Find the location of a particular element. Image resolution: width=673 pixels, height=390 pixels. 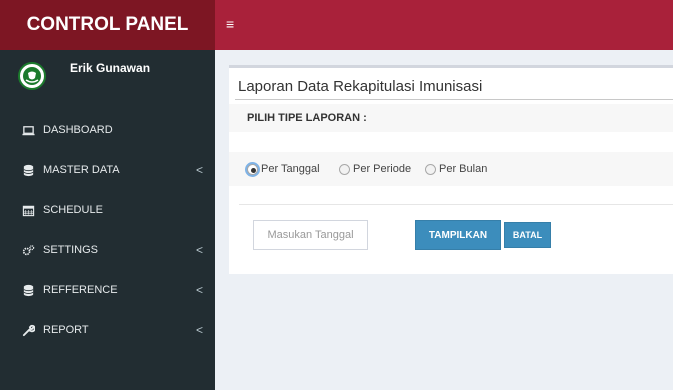

sidebar-item-label: MASTER DATA is located at coordinates (81, 170).